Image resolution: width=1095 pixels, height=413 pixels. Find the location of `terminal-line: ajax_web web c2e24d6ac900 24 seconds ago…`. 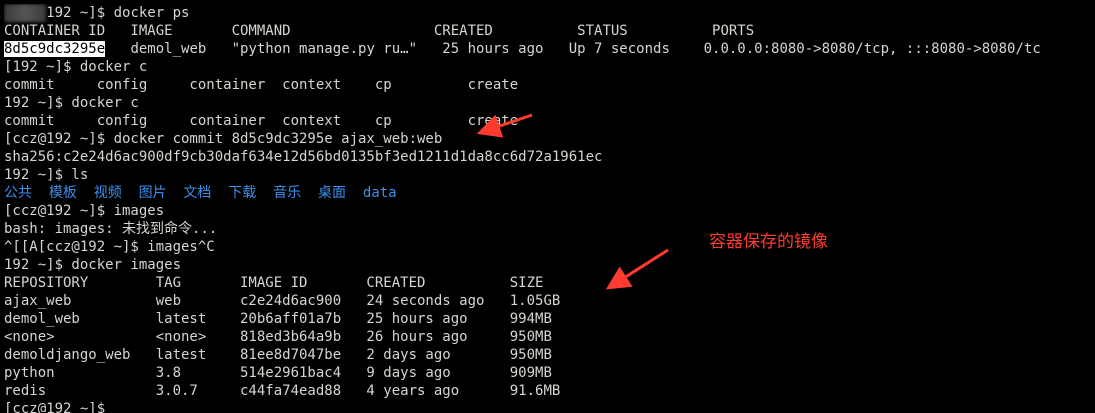

terminal-line: ajax_web web c2e24d6ac900 24 seconds ago… is located at coordinates (549, 301).